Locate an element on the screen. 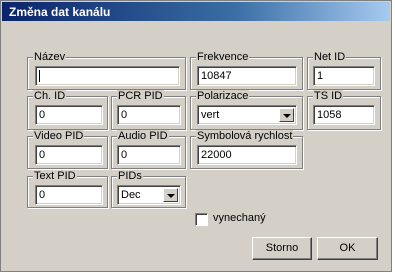  group-ts-id: TS ID 1058 is located at coordinates (344, 110).